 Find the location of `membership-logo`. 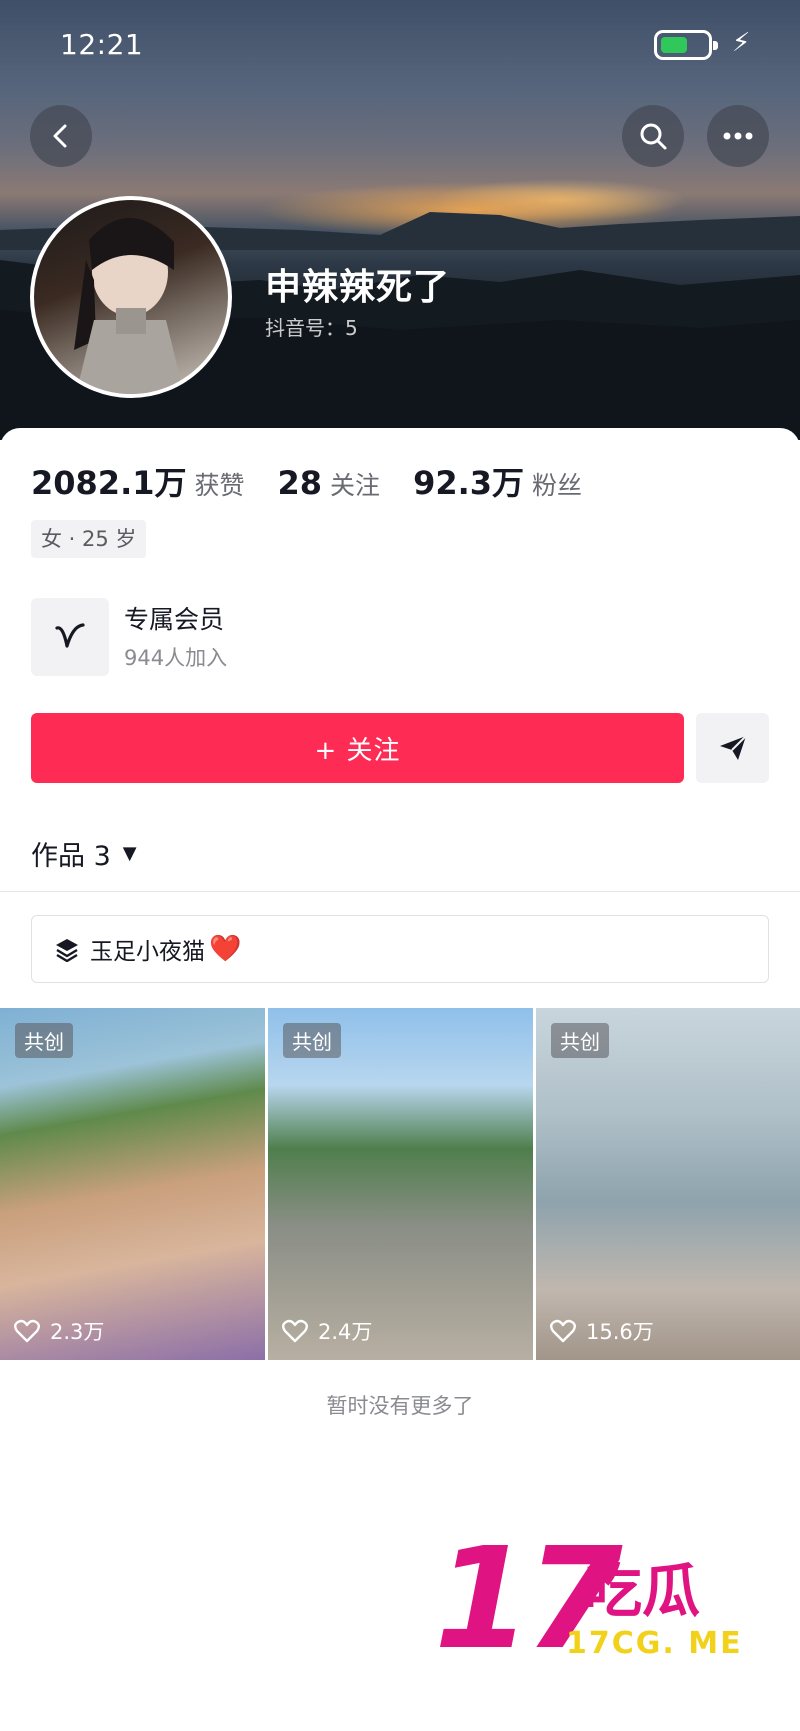

membership-logo is located at coordinates (70, 637).